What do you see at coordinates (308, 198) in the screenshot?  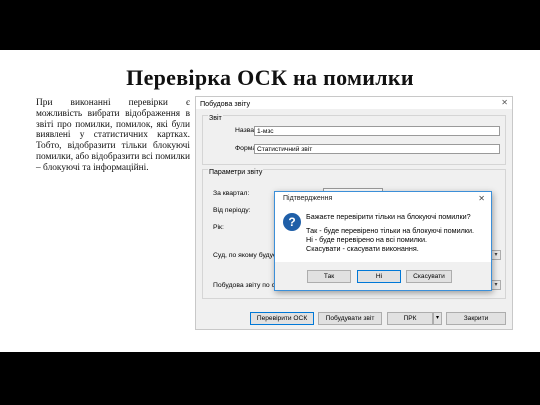 I see `dialog-title: Підтвердження` at bounding box center [308, 198].